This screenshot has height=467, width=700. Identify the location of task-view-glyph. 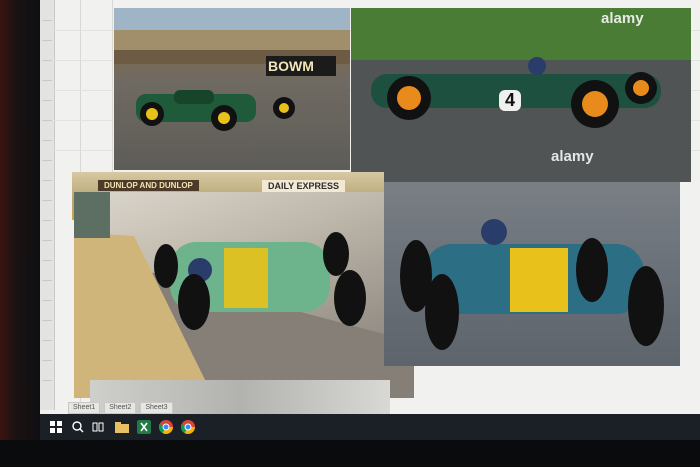
(98, 427).